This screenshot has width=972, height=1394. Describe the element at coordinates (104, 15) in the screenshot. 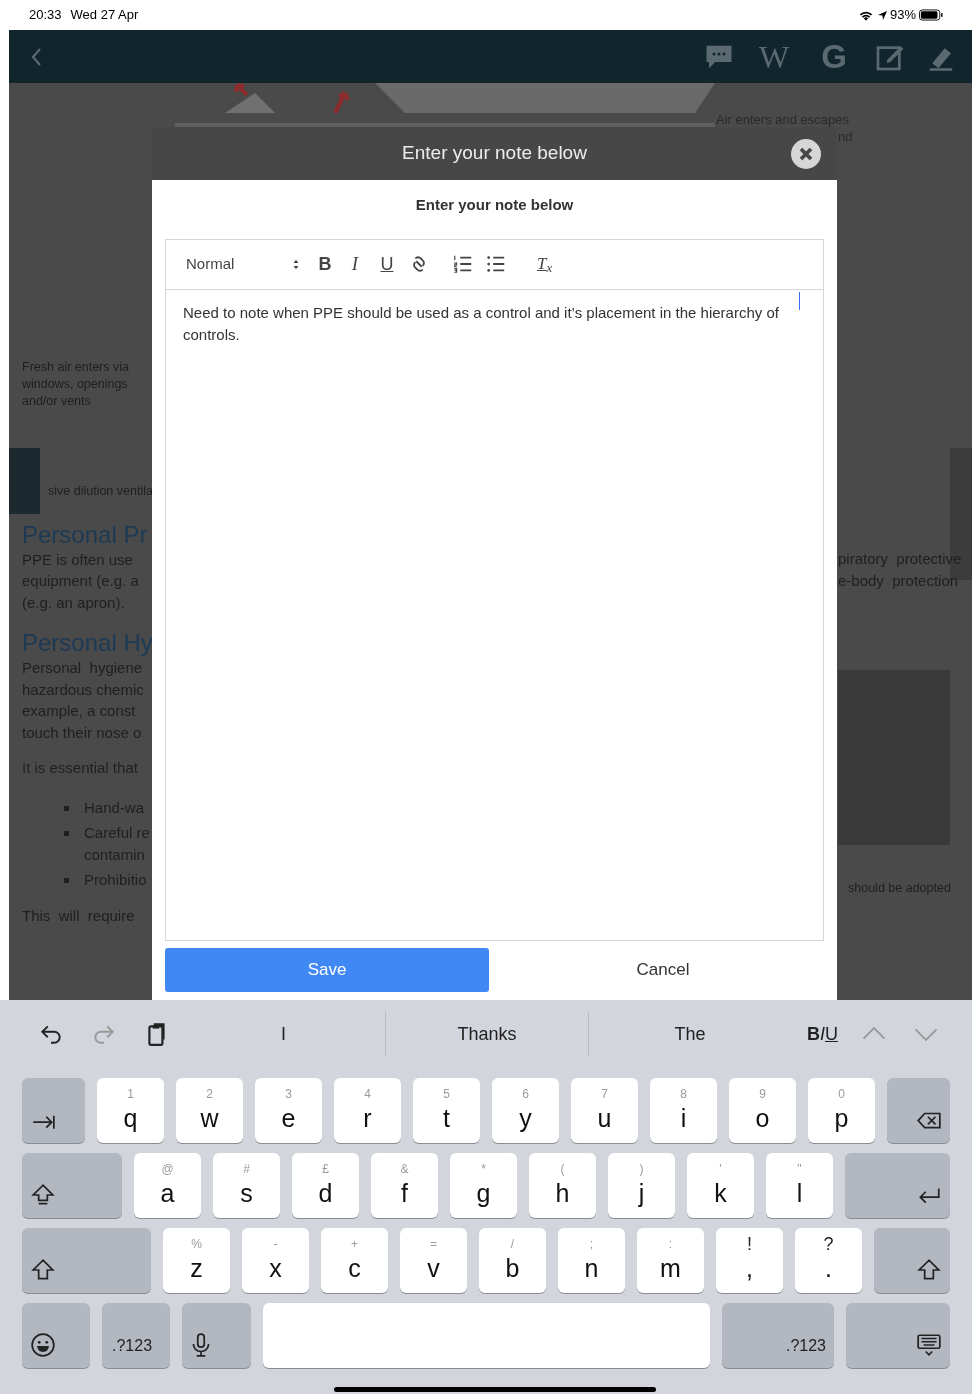

I see `status-date: Wed 27 Apr` at that location.